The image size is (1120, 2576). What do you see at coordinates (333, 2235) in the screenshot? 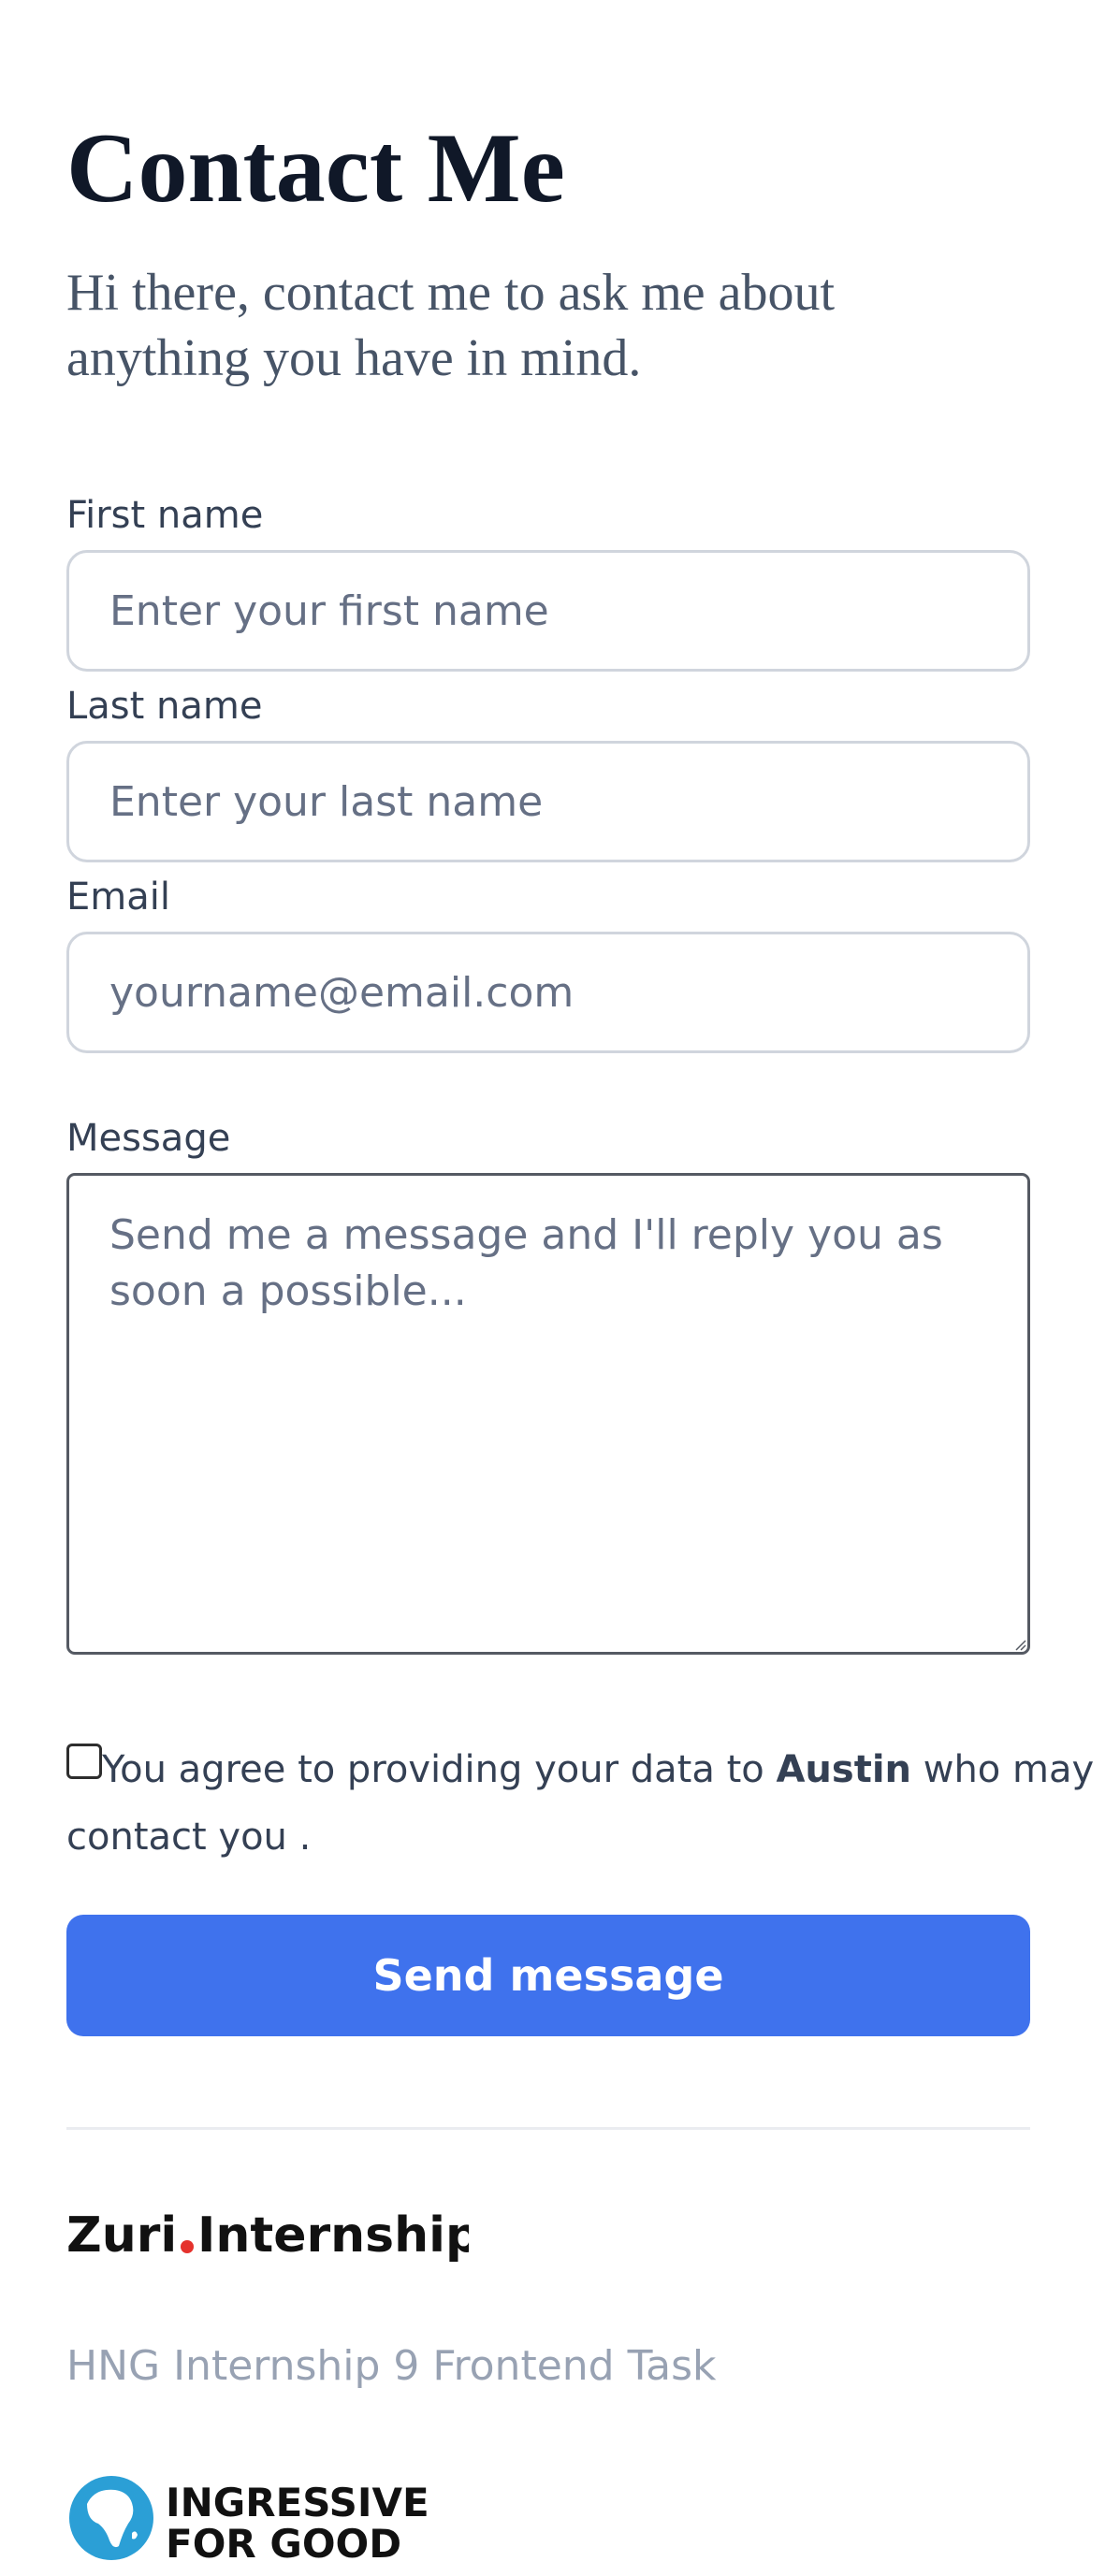
I see `svg-text: Internship` at bounding box center [333, 2235].